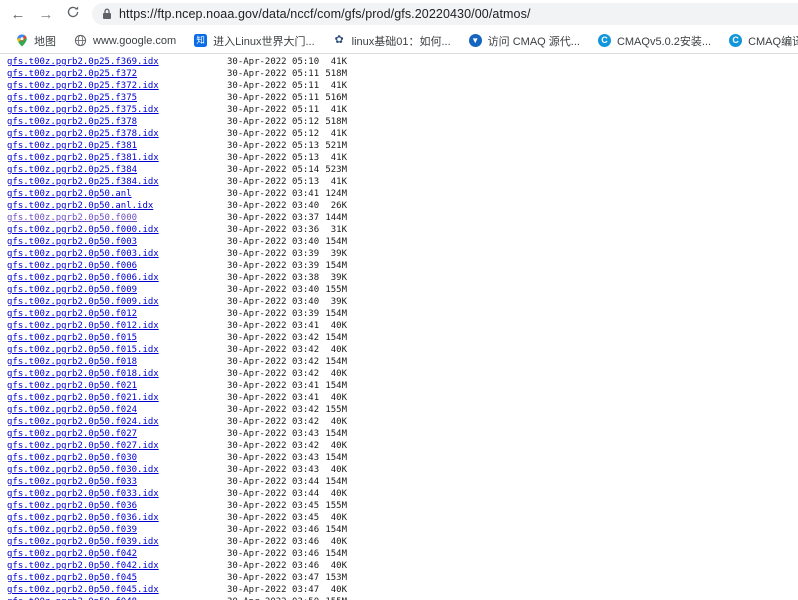 The height and width of the screenshot is (600, 798). I want to click on file-link: gfs.t00z.pgrb2.0p25.f375, so click(72, 98).